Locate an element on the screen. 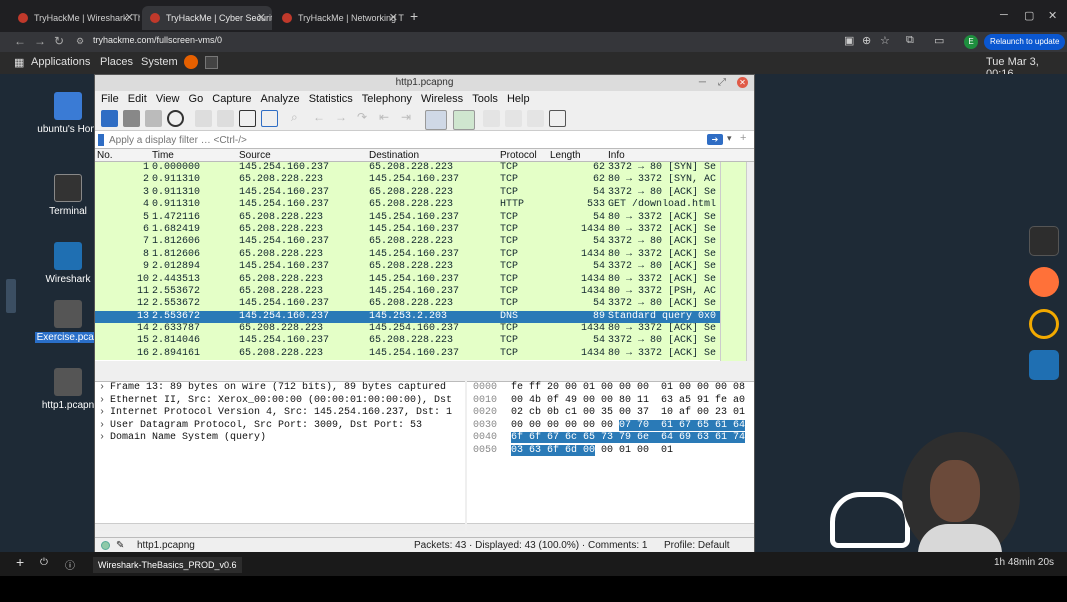 Image resolution: width=1067 pixels, height=602 pixels. detail-row: › Domain Name System (query) is located at coordinates (280, 438).